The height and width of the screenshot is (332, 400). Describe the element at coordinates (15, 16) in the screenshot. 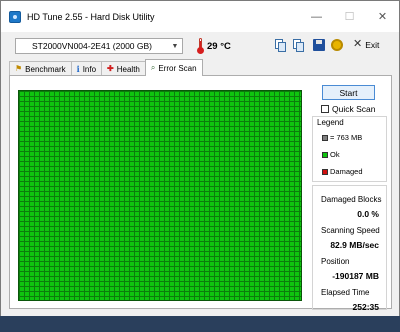

I see `app-icon` at that location.